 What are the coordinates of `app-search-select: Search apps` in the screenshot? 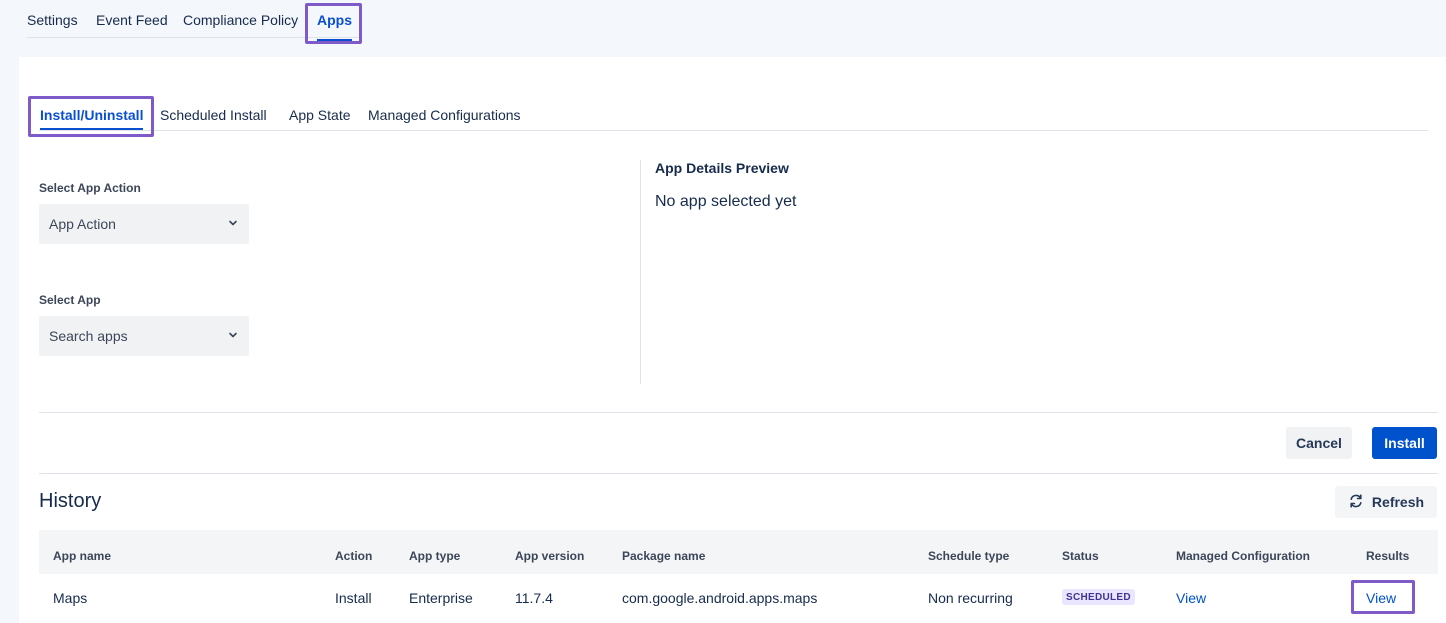 It's located at (144, 336).